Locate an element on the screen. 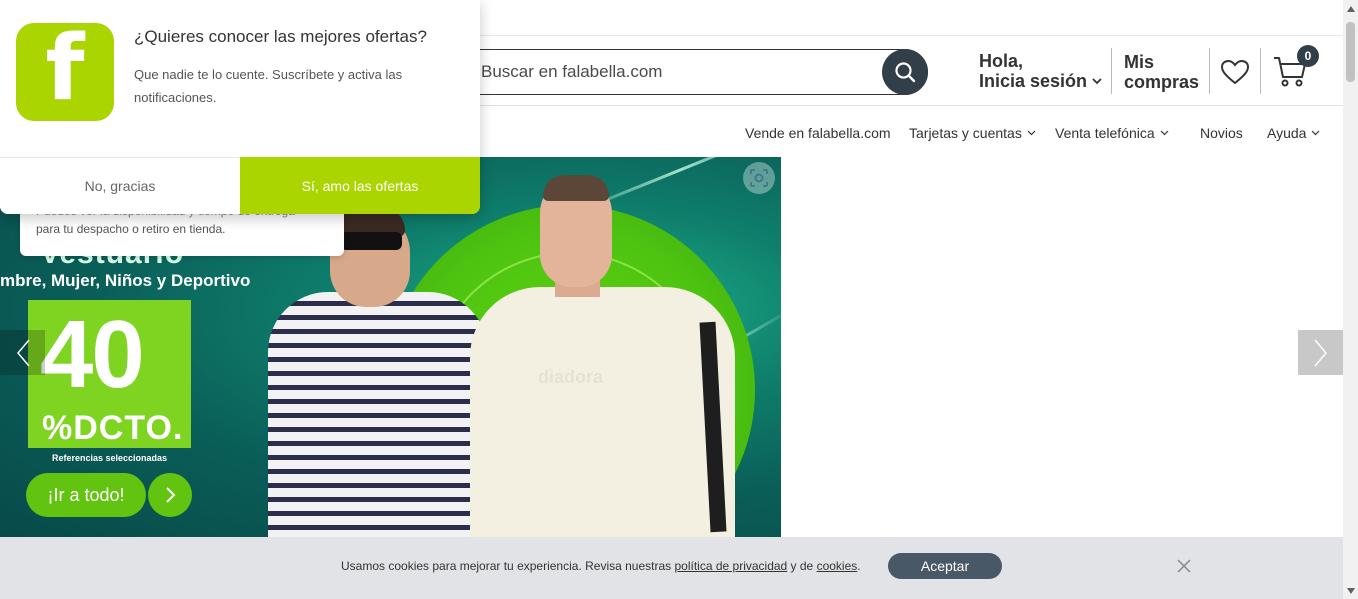  wishlist-button is located at coordinates (1235, 72).